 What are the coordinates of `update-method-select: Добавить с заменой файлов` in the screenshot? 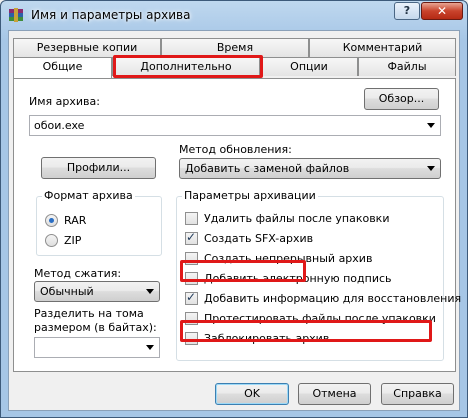 It's located at (310, 168).